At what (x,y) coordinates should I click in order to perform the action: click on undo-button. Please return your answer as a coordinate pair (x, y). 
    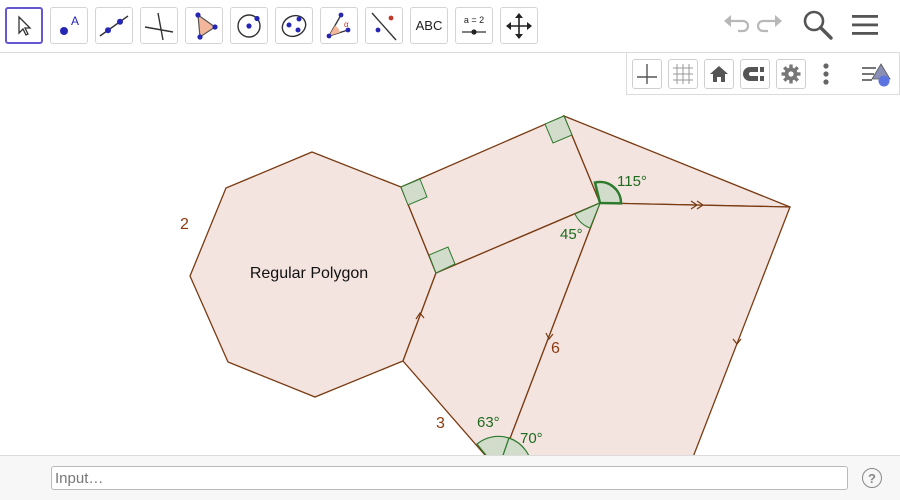
    Looking at the image, I should click on (735, 25).